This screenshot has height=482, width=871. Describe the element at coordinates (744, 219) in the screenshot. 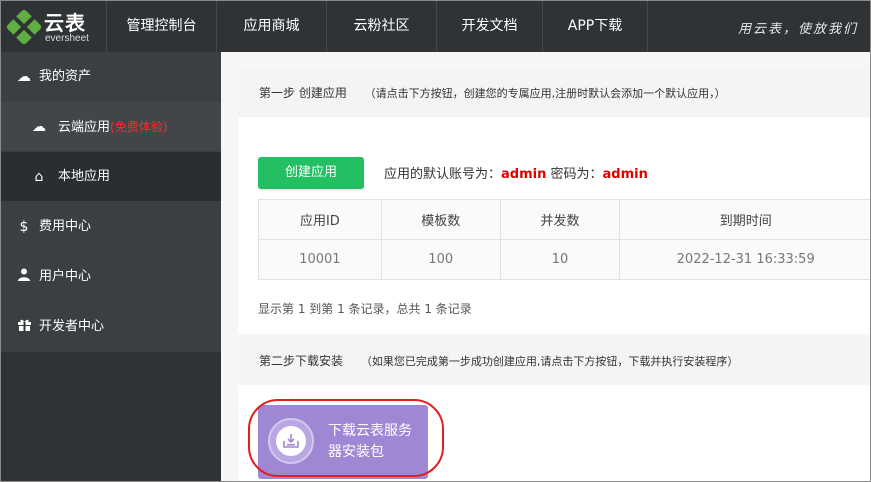

I see `column-header: 到期时间` at that location.